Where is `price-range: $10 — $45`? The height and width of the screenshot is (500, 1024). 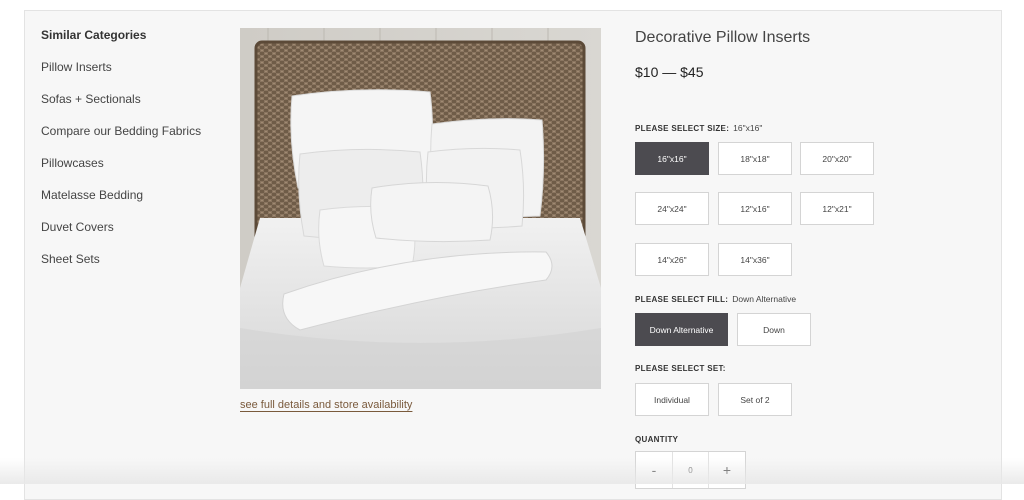
price-range: $10 — $45 is located at coordinates (669, 72).